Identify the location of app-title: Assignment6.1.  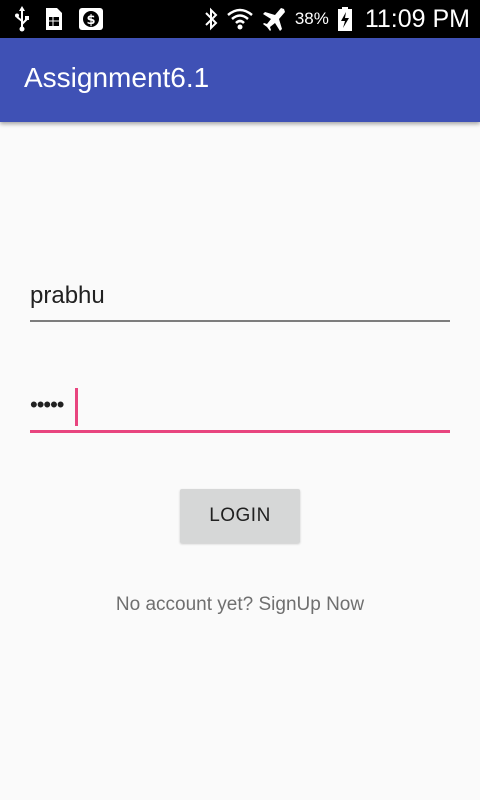
(117, 77).